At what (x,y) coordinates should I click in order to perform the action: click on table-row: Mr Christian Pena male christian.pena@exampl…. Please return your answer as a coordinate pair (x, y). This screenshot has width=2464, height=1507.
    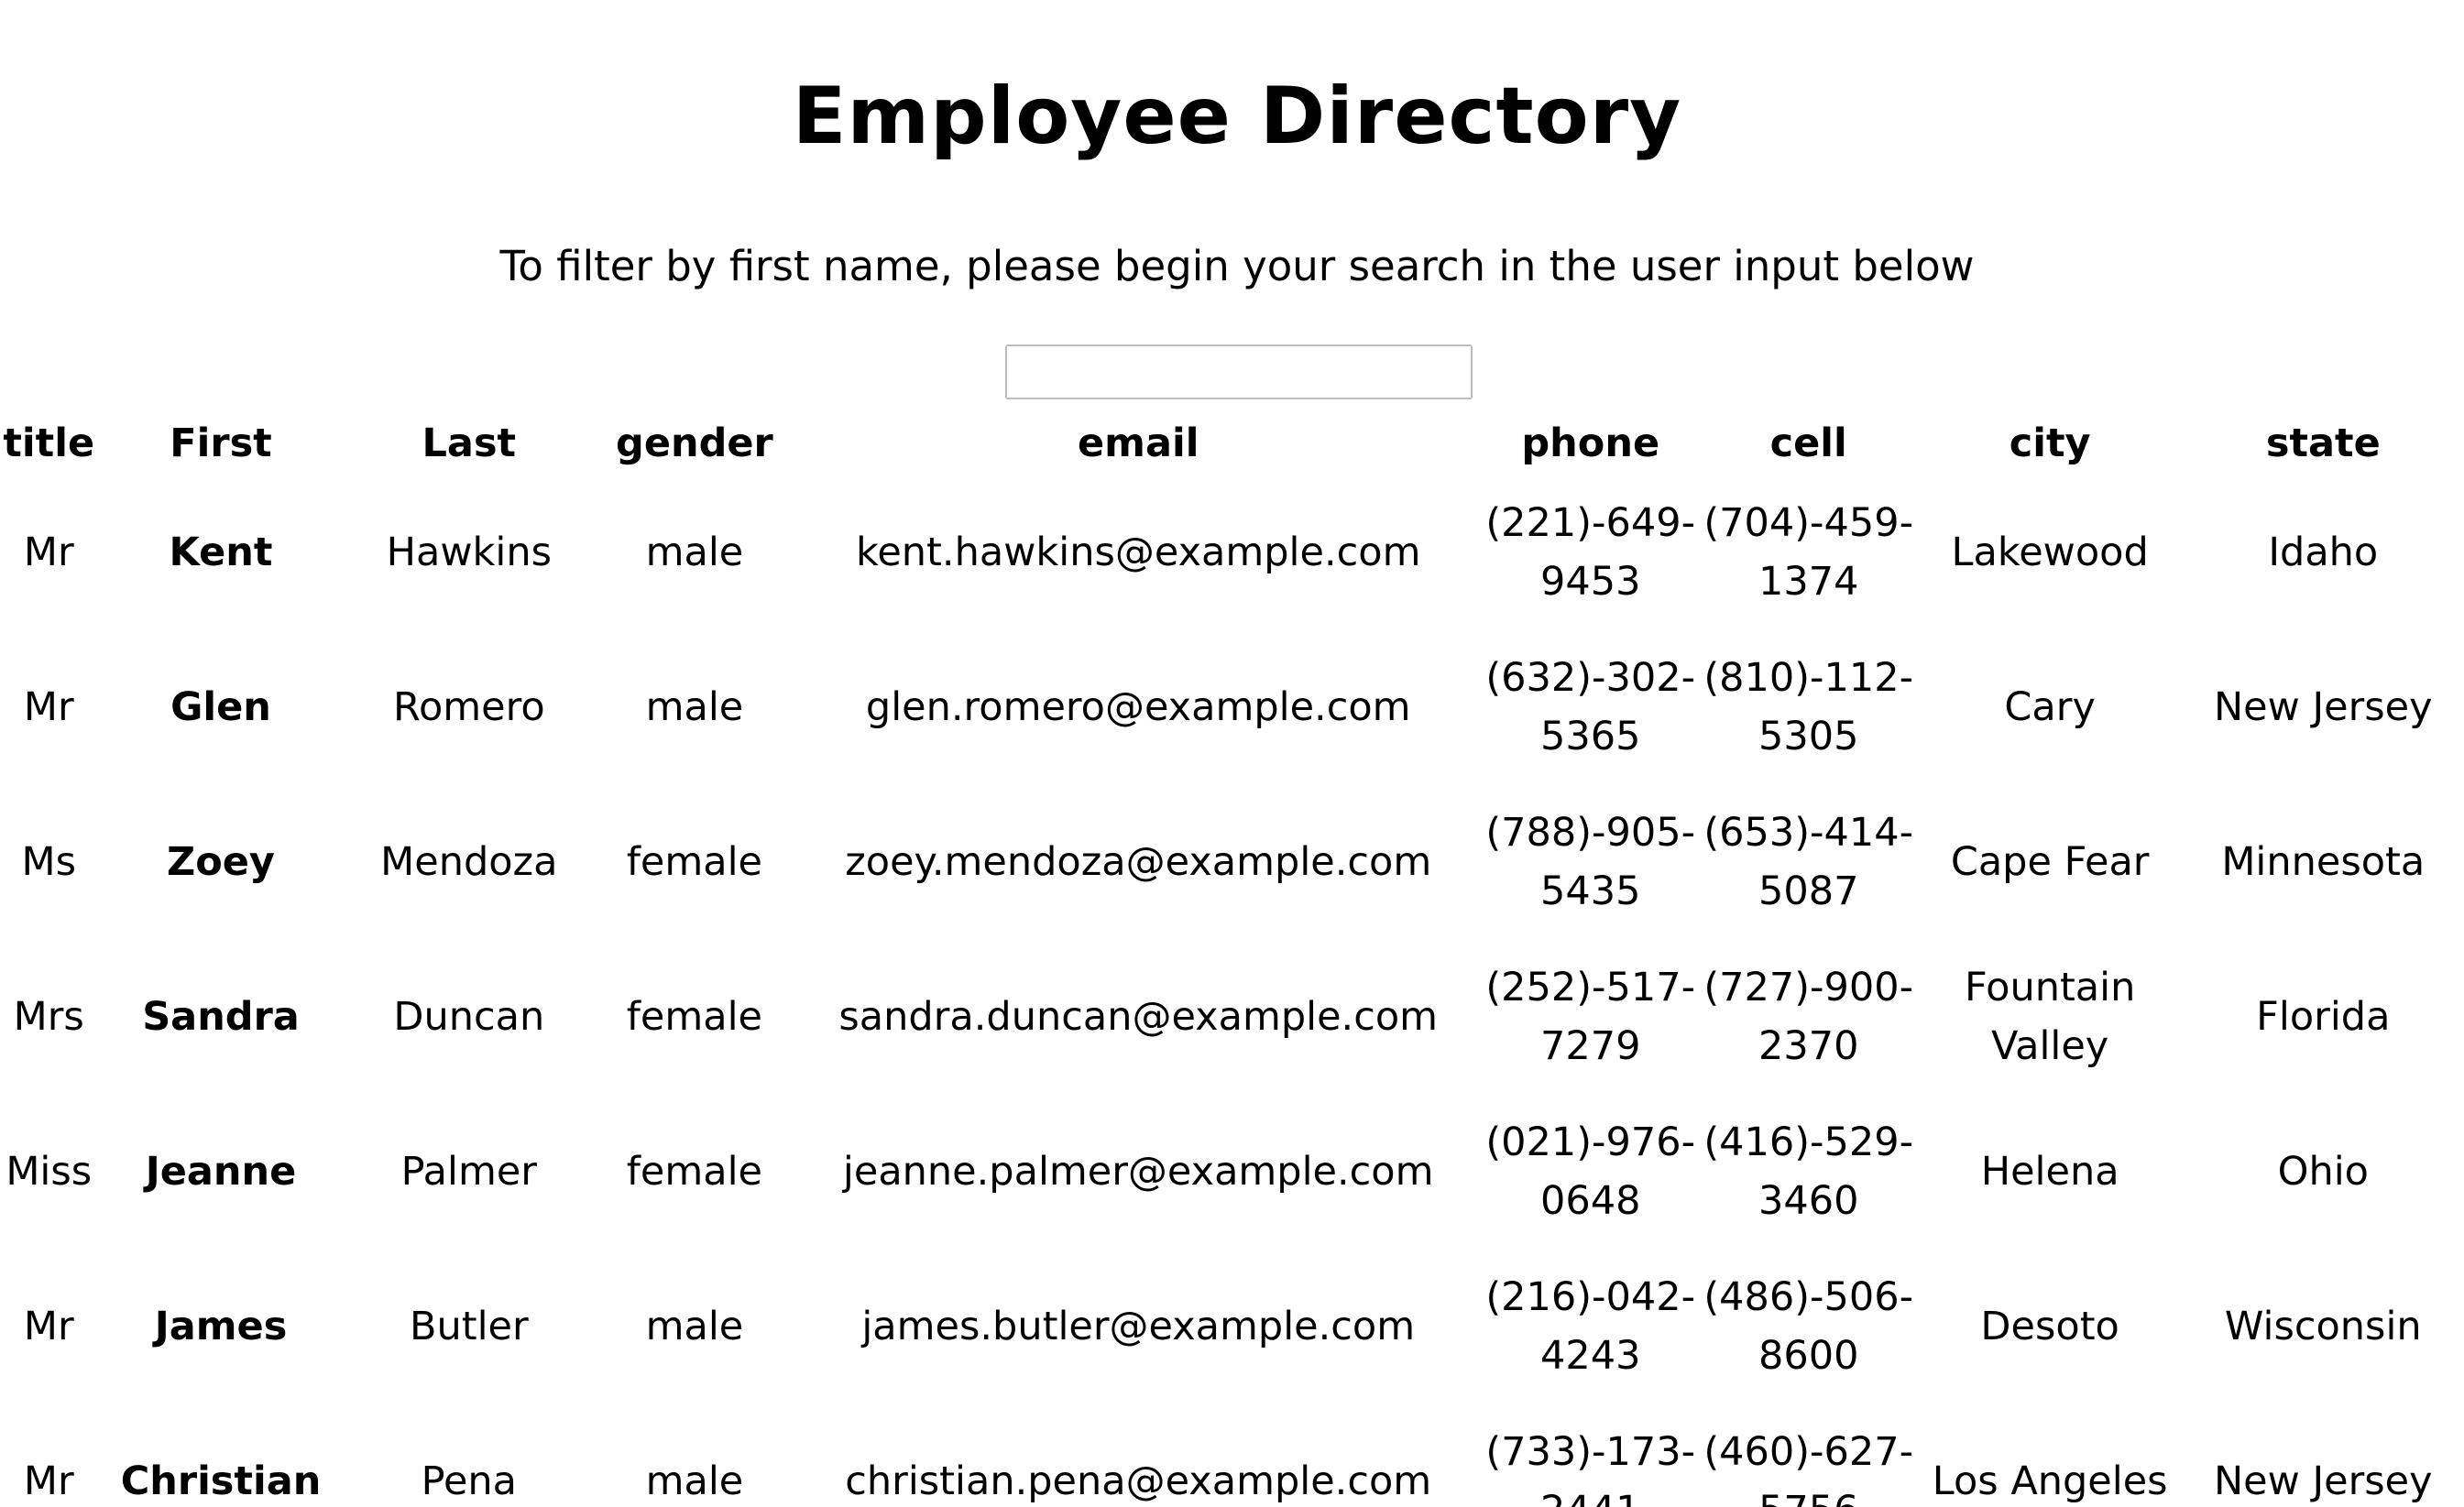
    Looking at the image, I should click on (1232, 1455).